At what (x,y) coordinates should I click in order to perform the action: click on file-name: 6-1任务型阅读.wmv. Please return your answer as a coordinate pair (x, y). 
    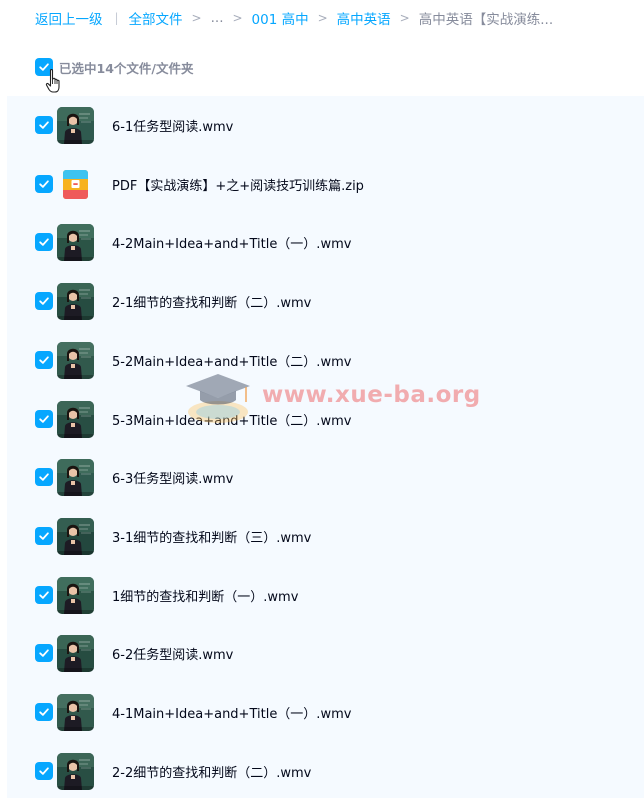
    Looking at the image, I should click on (172, 125).